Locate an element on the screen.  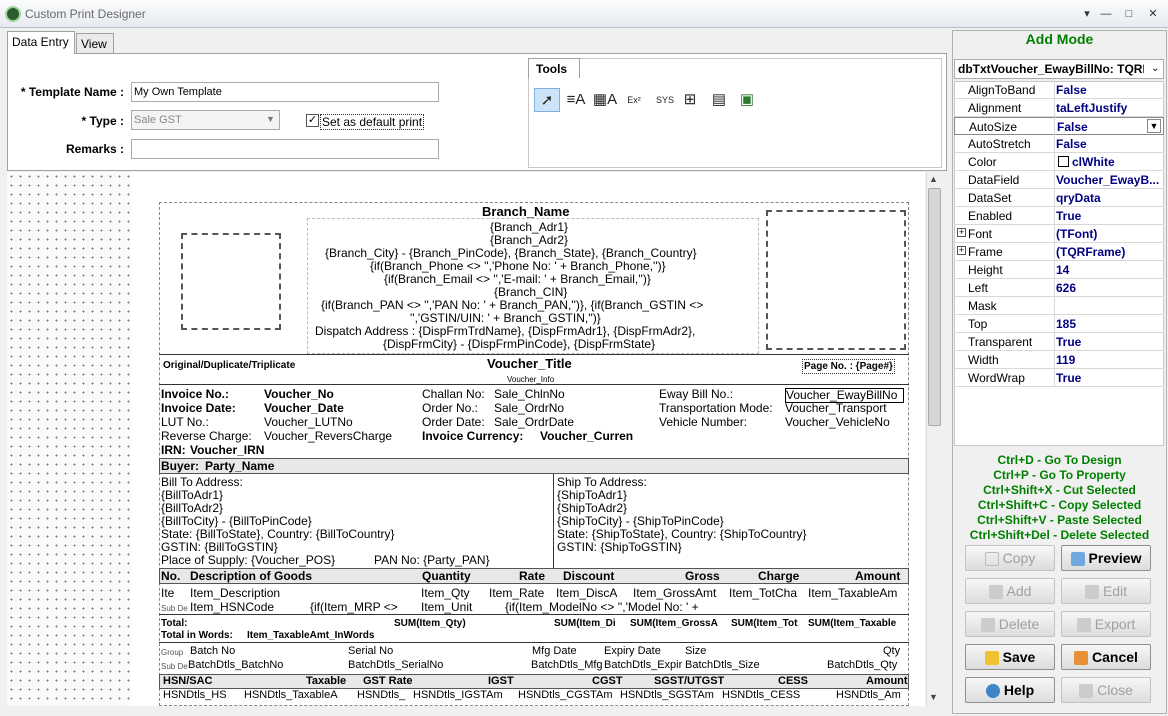
bill-line: Place of Supply: {Voucher_POS} is located at coordinates (248, 560).